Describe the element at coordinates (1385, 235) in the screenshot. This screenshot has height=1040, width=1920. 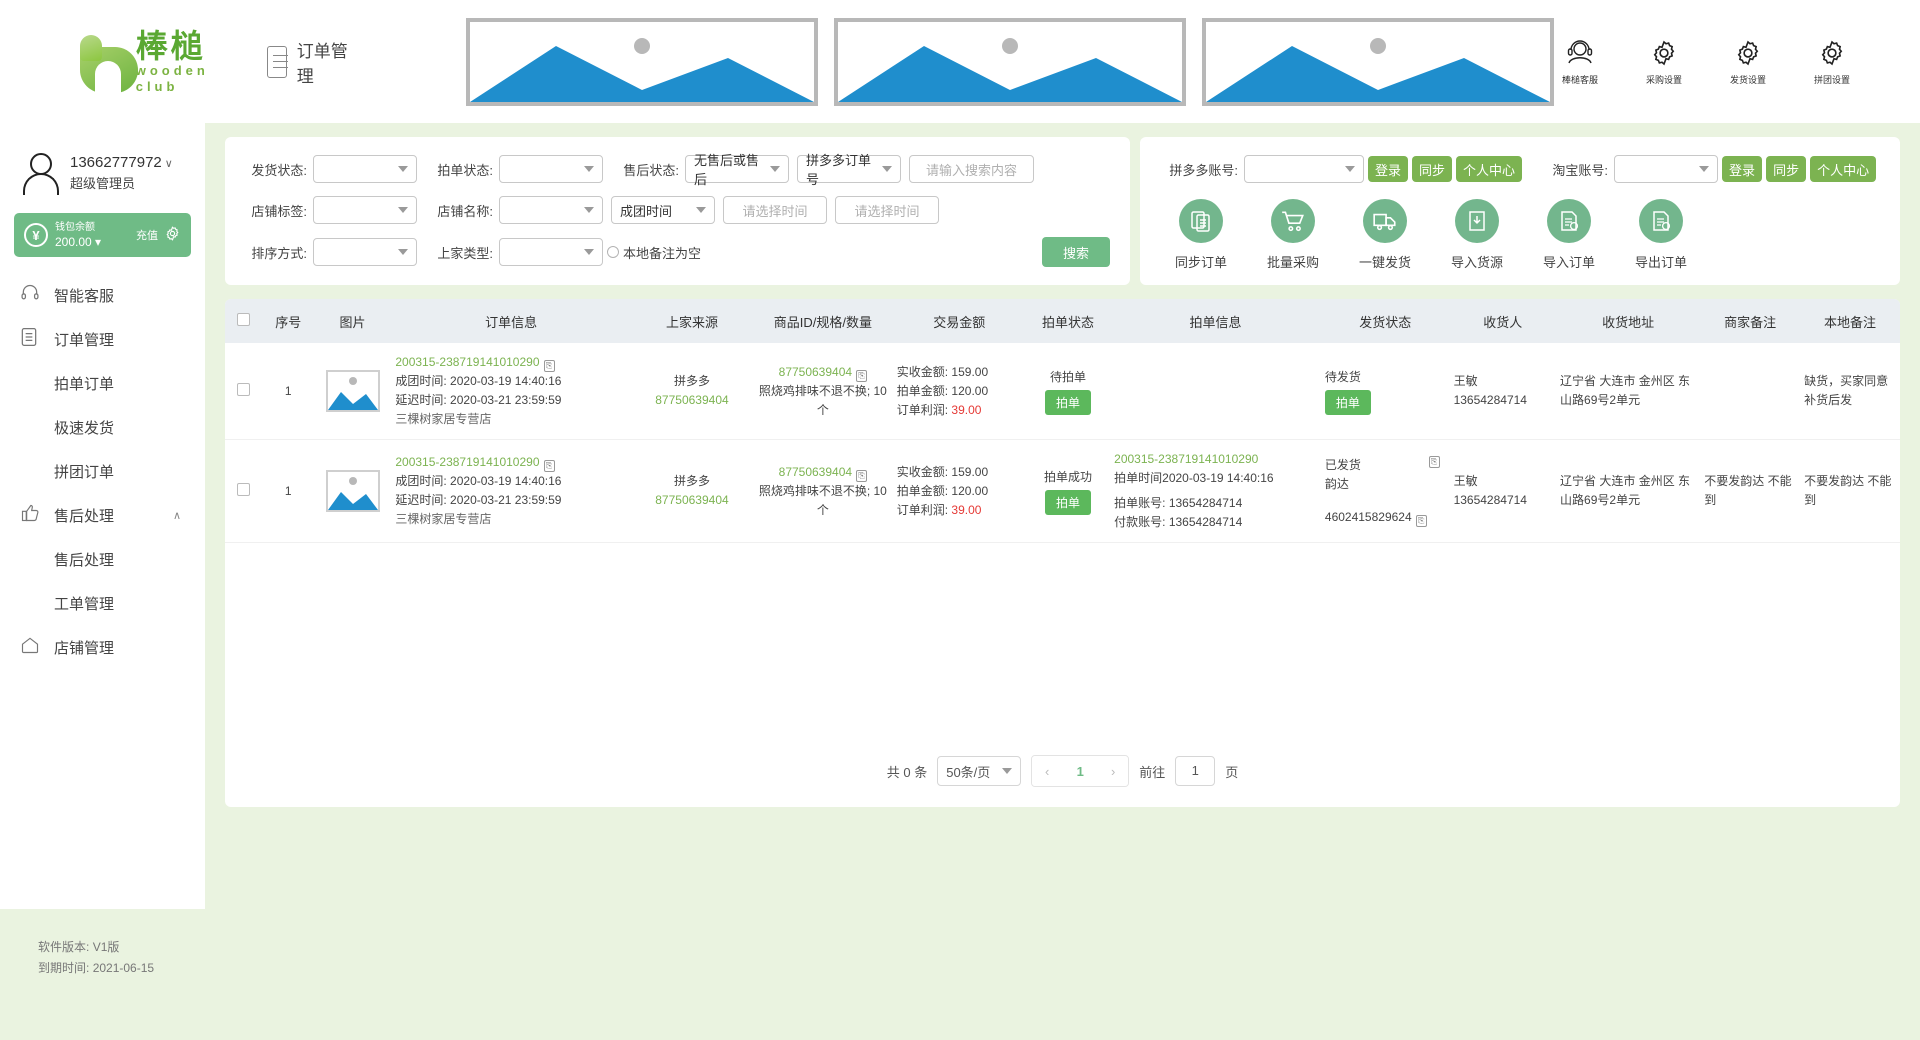
I see `action-one-click-ship: 一键发货` at that location.